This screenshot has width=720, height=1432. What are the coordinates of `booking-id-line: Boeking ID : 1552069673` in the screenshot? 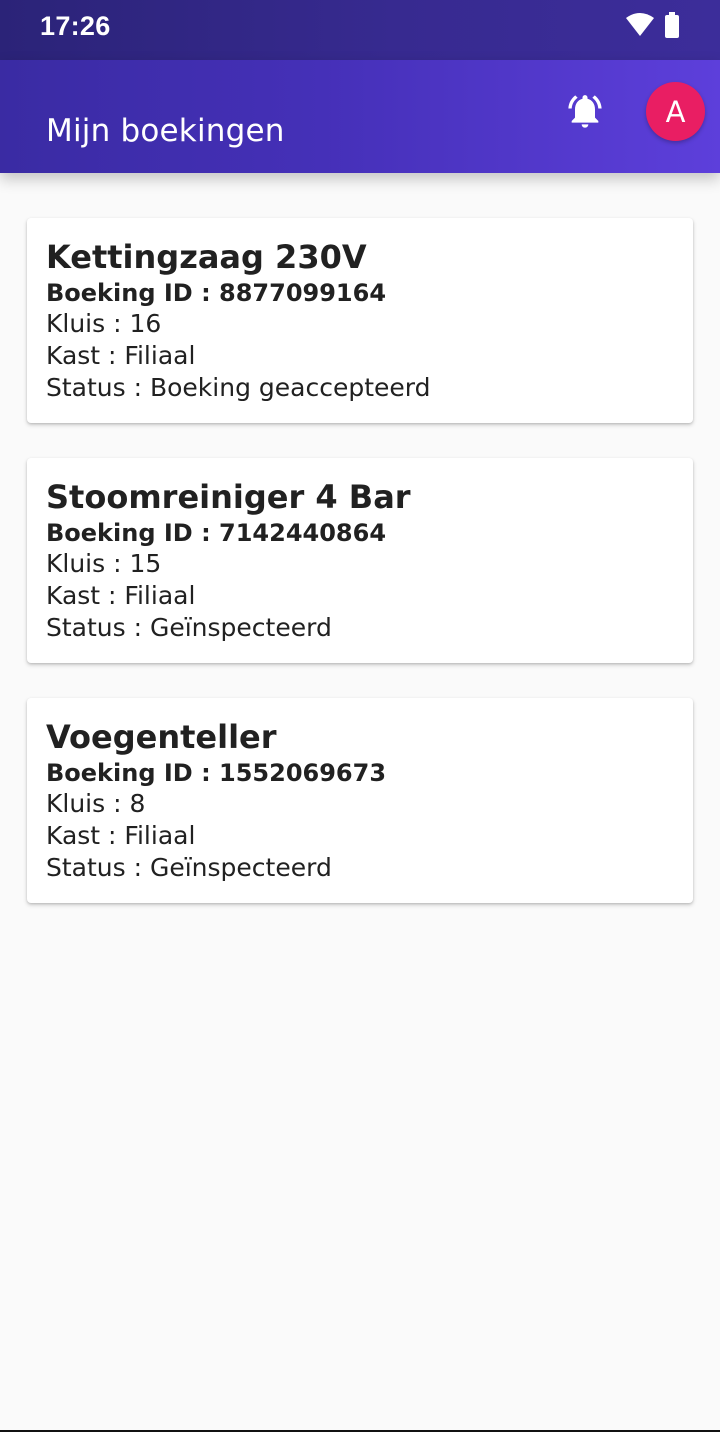 It's located at (360, 773).